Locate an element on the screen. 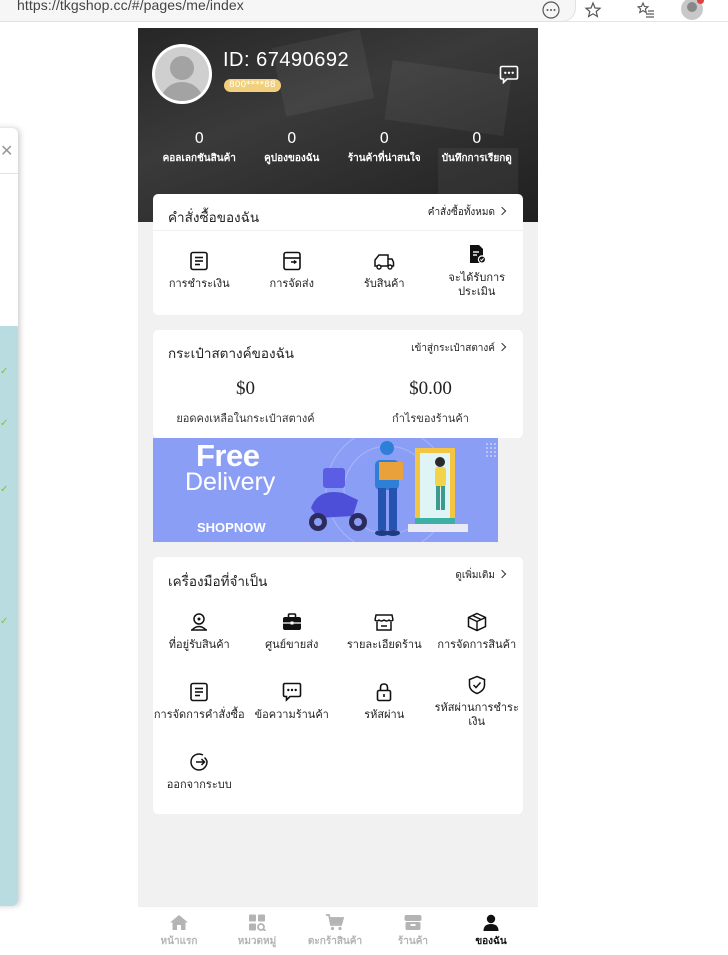  phone-badge: 800****88 is located at coordinates (252, 85).